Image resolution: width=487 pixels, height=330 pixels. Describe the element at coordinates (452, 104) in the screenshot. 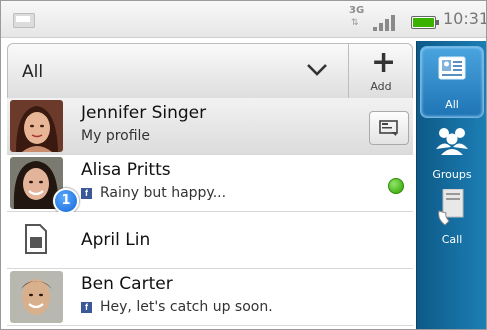

I see `tab-label: All` at that location.